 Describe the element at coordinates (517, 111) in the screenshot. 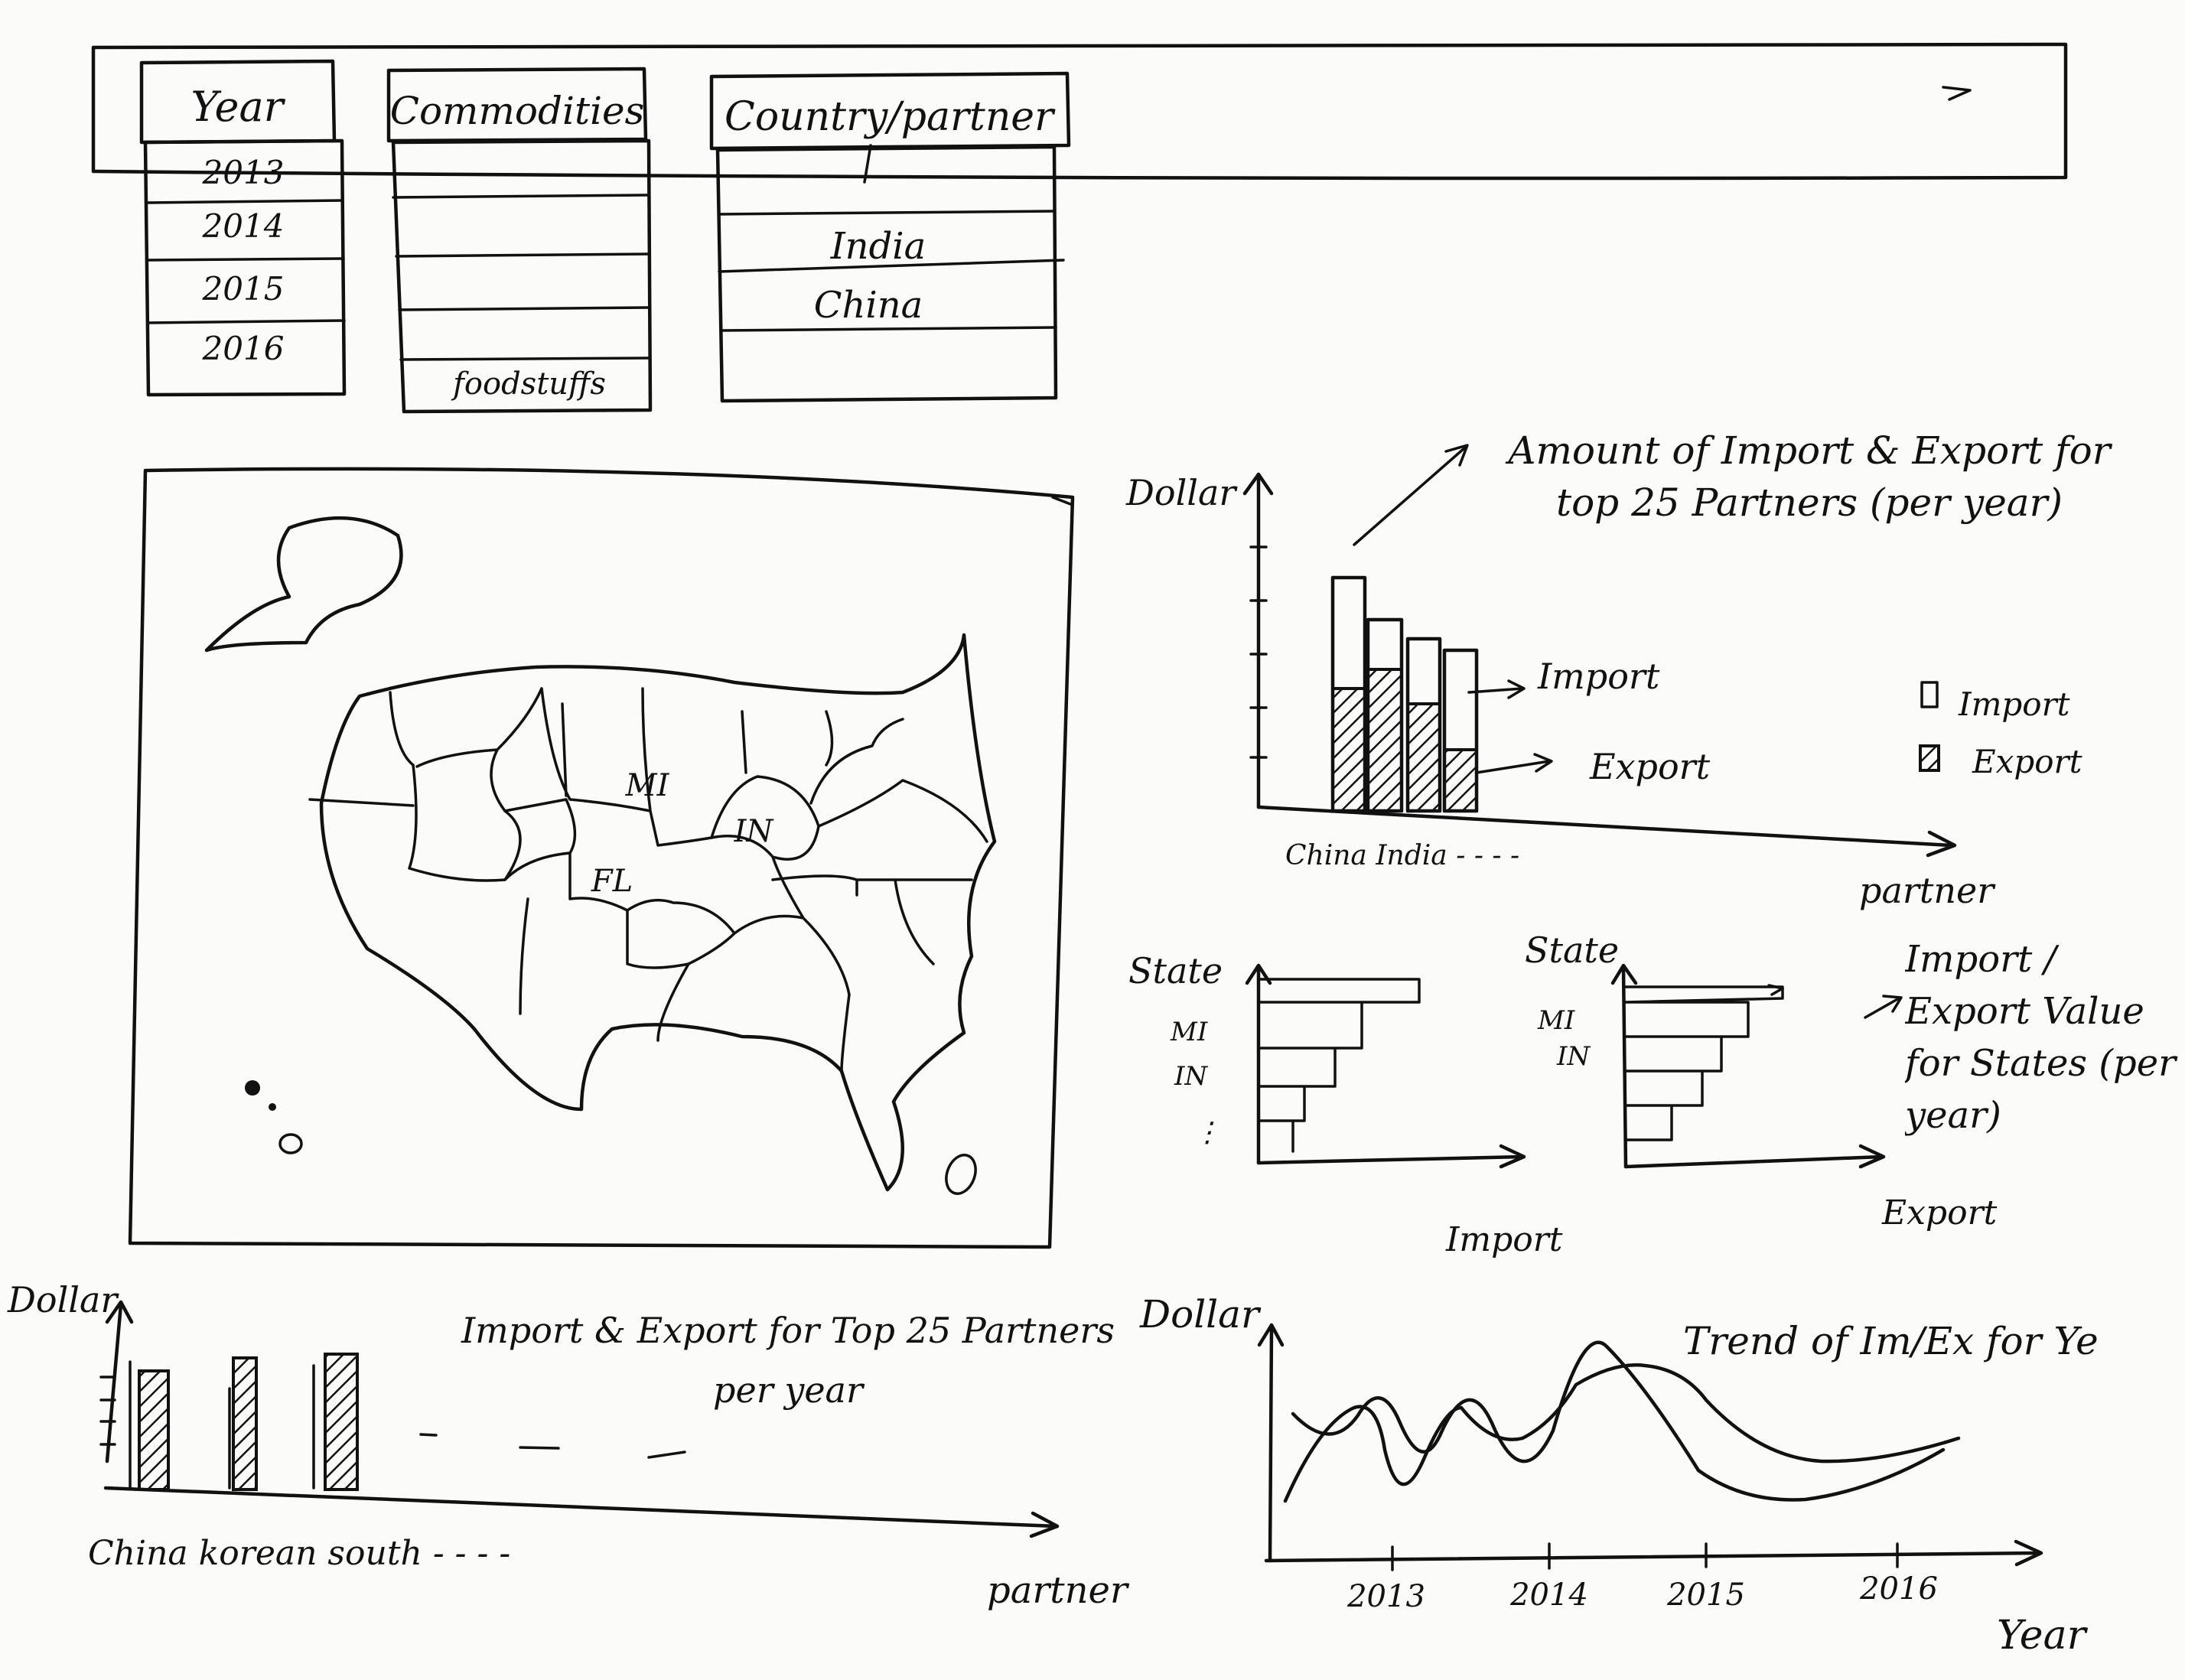

I see `commodities-filter-header: Commodities` at that location.